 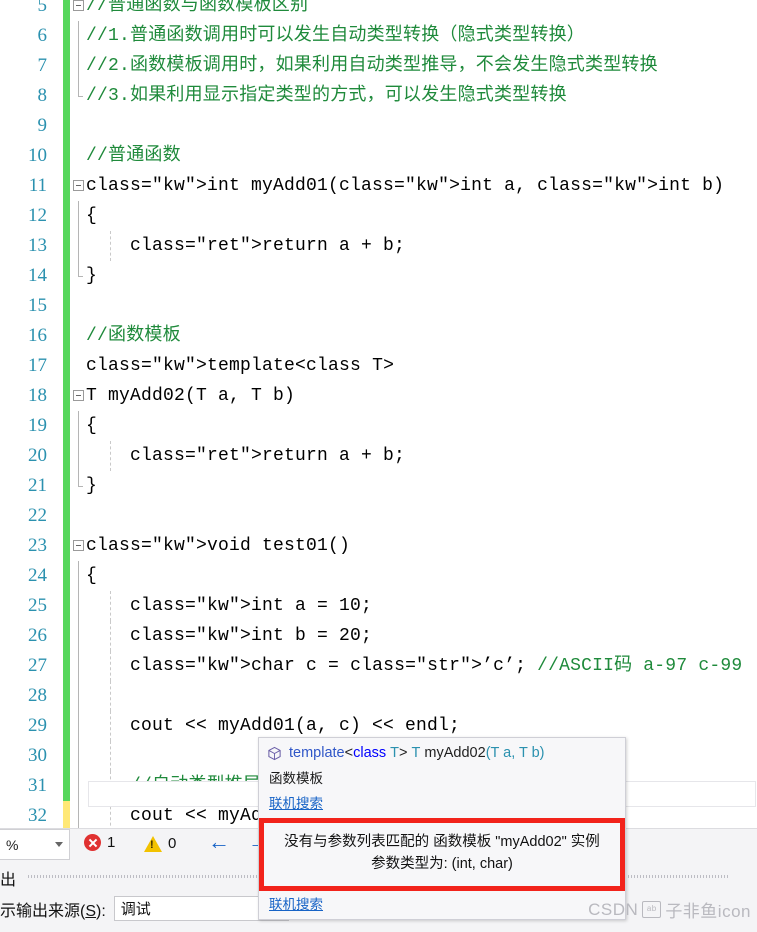 What do you see at coordinates (378, 546) in the screenshot?
I see `code-line: 23 class="kw">void test01()` at bounding box center [378, 546].